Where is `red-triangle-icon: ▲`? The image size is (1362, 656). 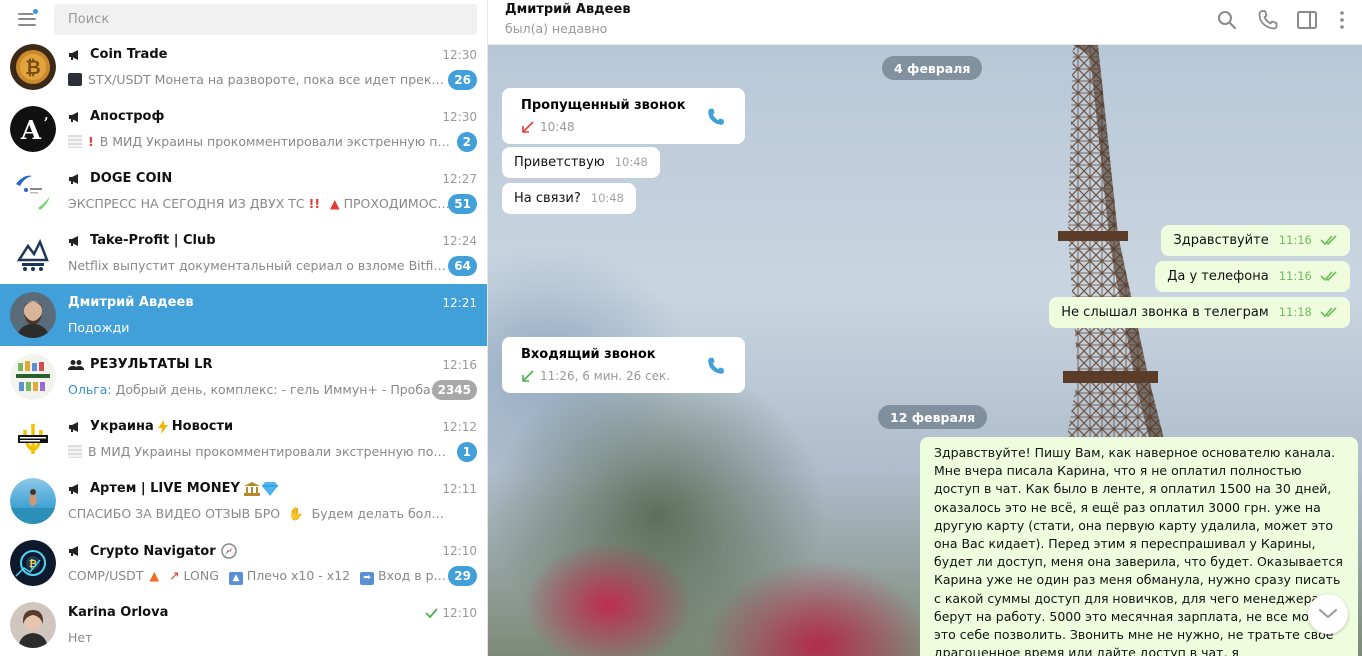 red-triangle-icon: ▲ is located at coordinates (335, 203).